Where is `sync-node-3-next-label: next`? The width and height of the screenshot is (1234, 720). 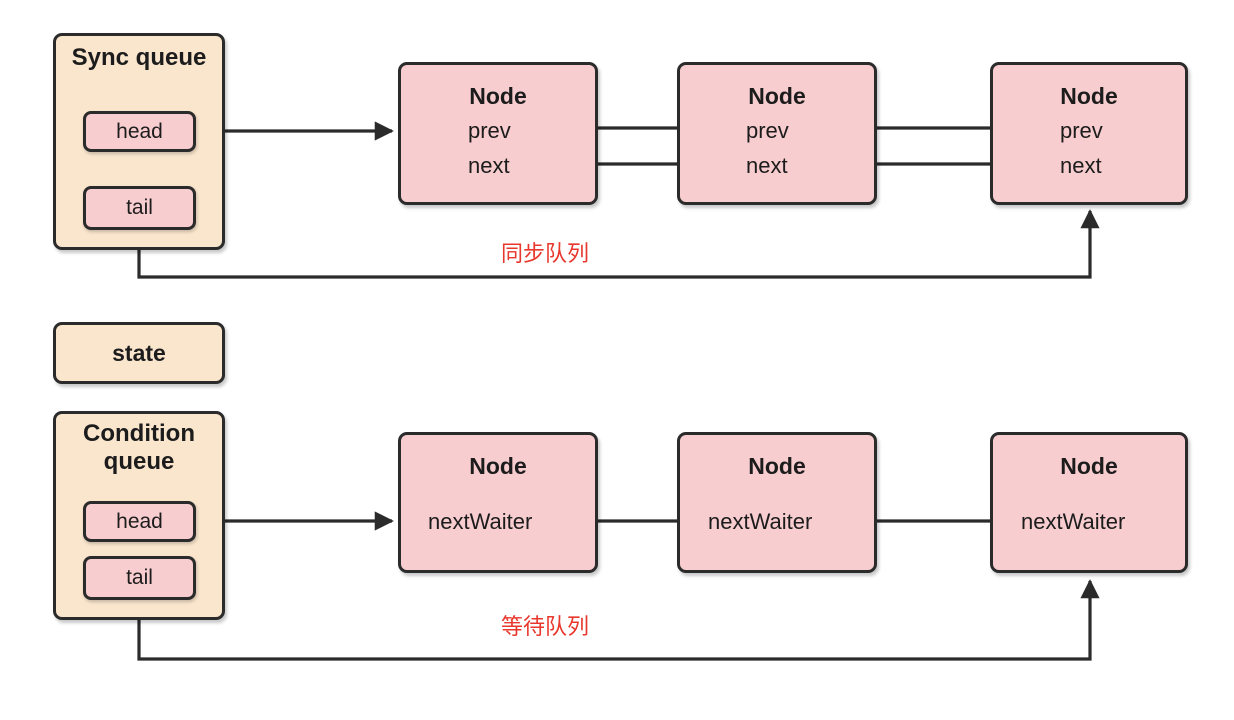
sync-node-3-next-label: next is located at coordinates (1081, 165).